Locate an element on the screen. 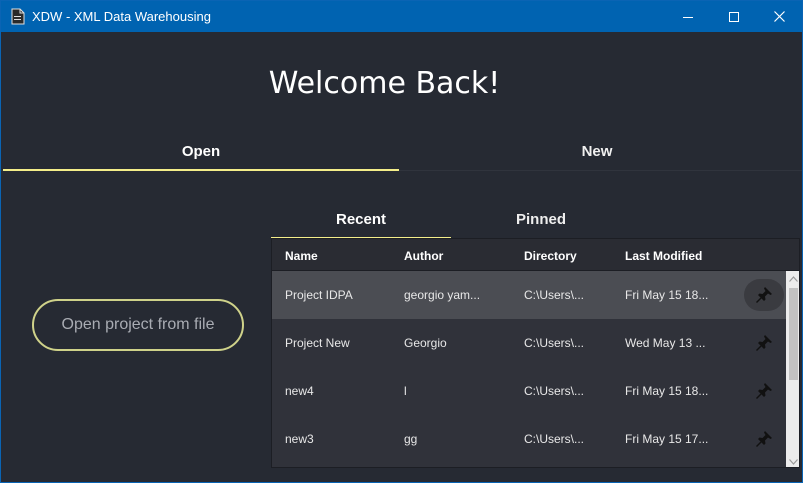 This screenshot has width=803, height=483. cell-author: l is located at coordinates (405, 391).